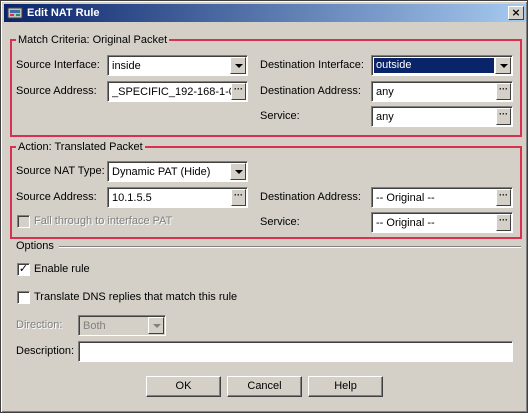 This screenshot has height=413, width=528. What do you see at coordinates (103, 221) in the screenshot?
I see `fall-through-label: Fall through to interface PAT` at bounding box center [103, 221].